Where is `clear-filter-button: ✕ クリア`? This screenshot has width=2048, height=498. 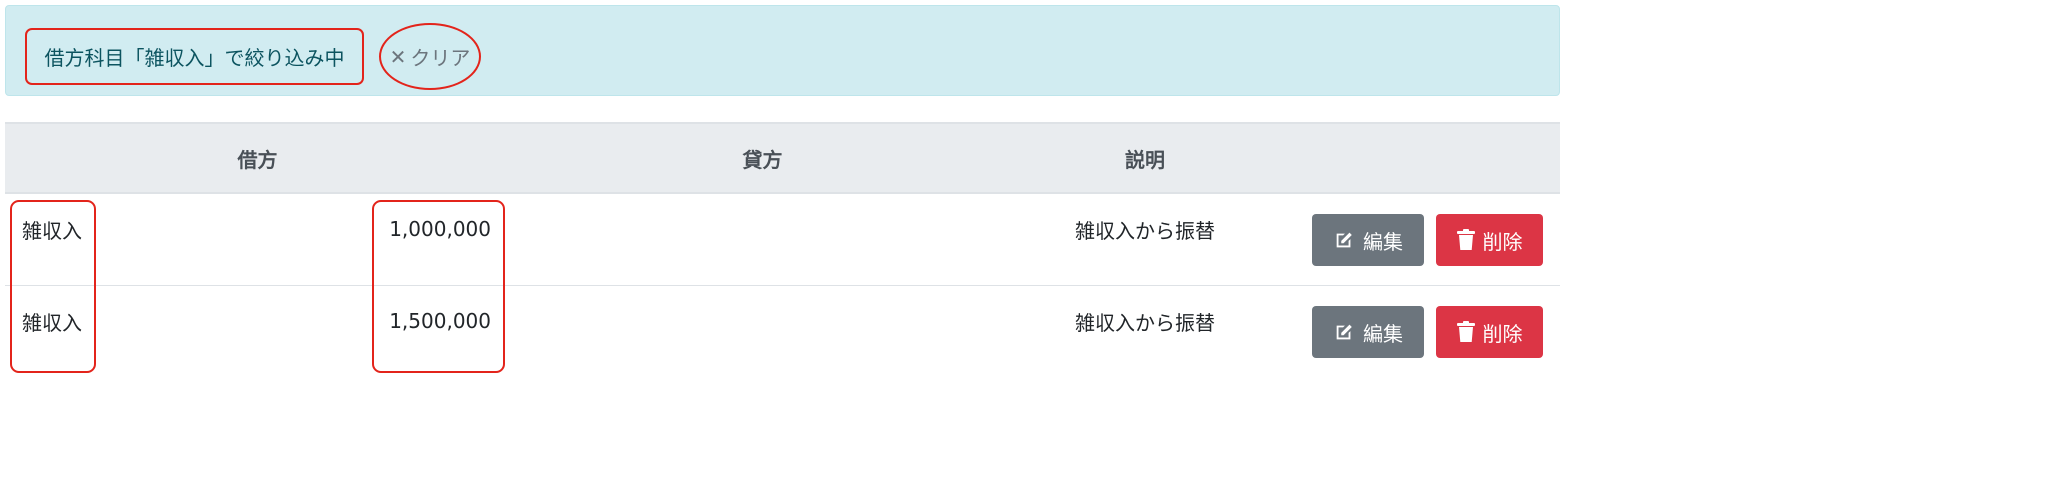 clear-filter-button: ✕ クリア is located at coordinates (430, 56).